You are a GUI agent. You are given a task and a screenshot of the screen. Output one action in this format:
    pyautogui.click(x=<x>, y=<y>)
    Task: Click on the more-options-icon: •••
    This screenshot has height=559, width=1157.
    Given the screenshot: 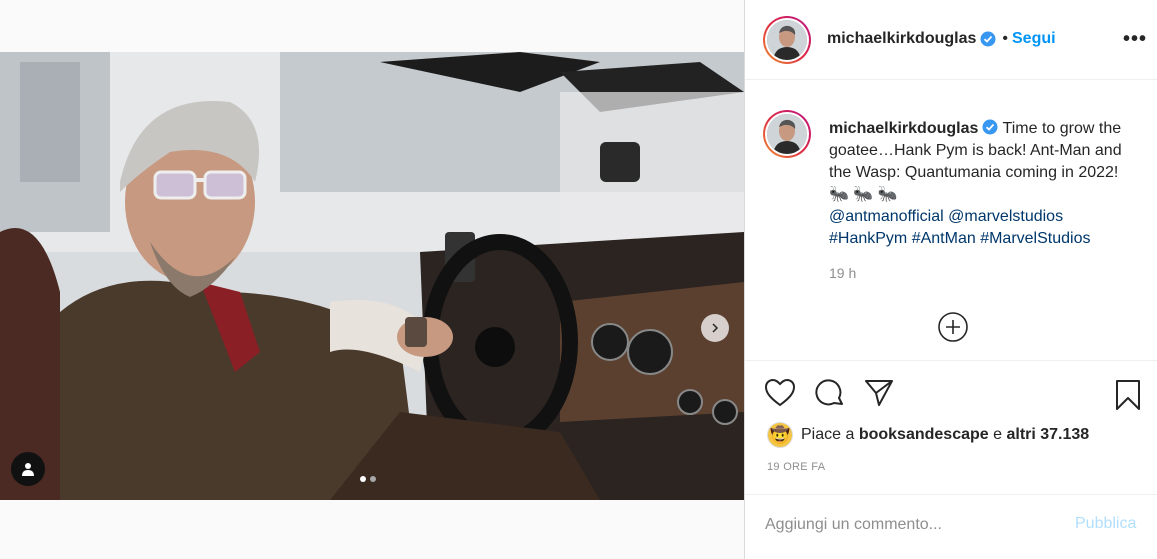 What is the action you would take?
    pyautogui.click(x=1135, y=39)
    